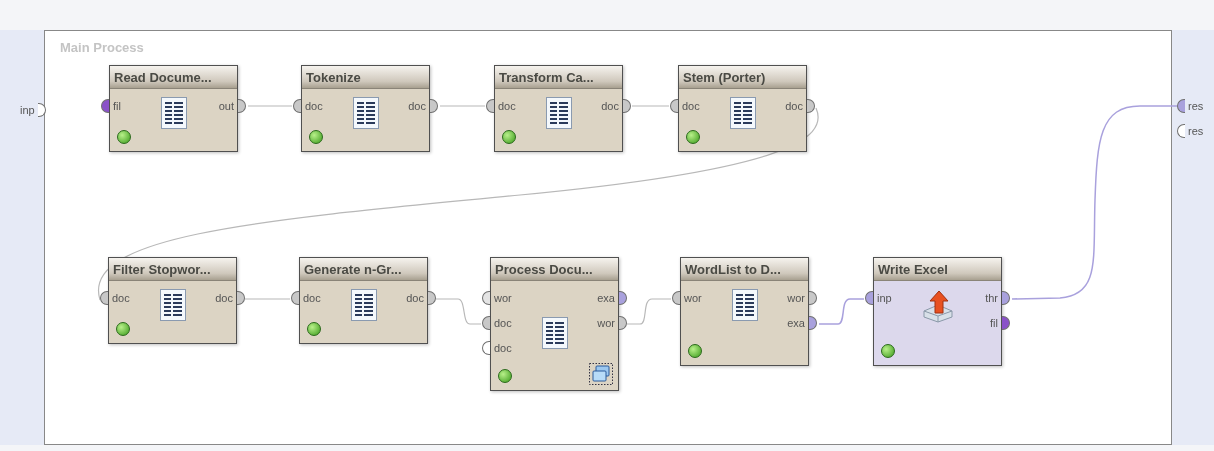  Describe the element at coordinates (102, 48) in the screenshot. I see `canvas-title: Main Process` at that location.